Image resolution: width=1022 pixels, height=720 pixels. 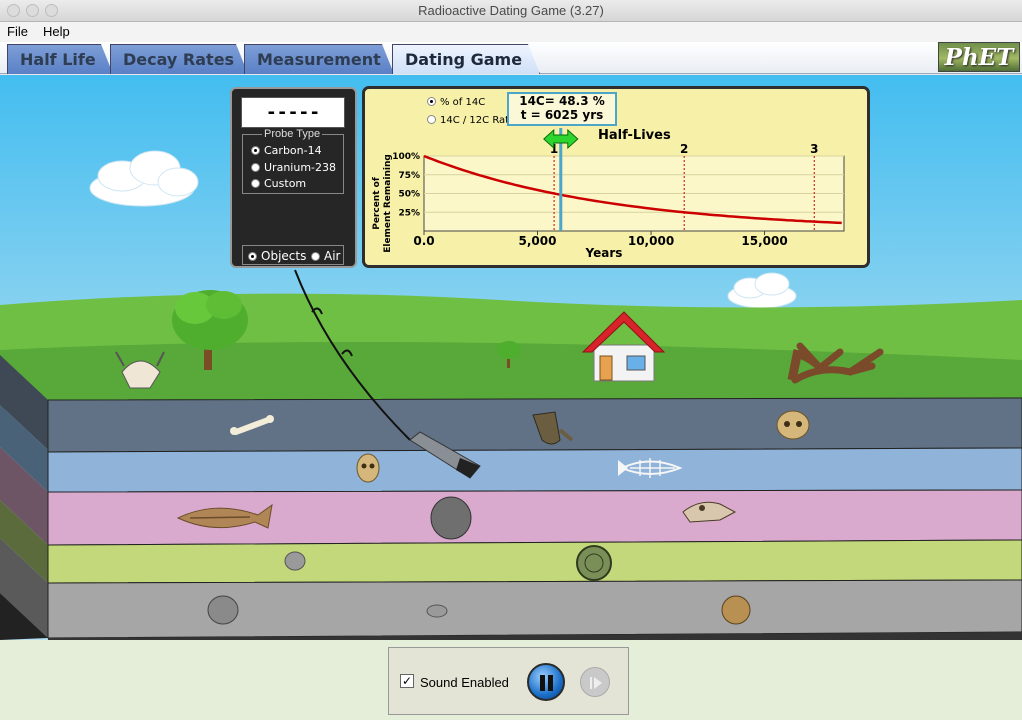 I want to click on y-tick-label: 50%, so click(x=409, y=195).